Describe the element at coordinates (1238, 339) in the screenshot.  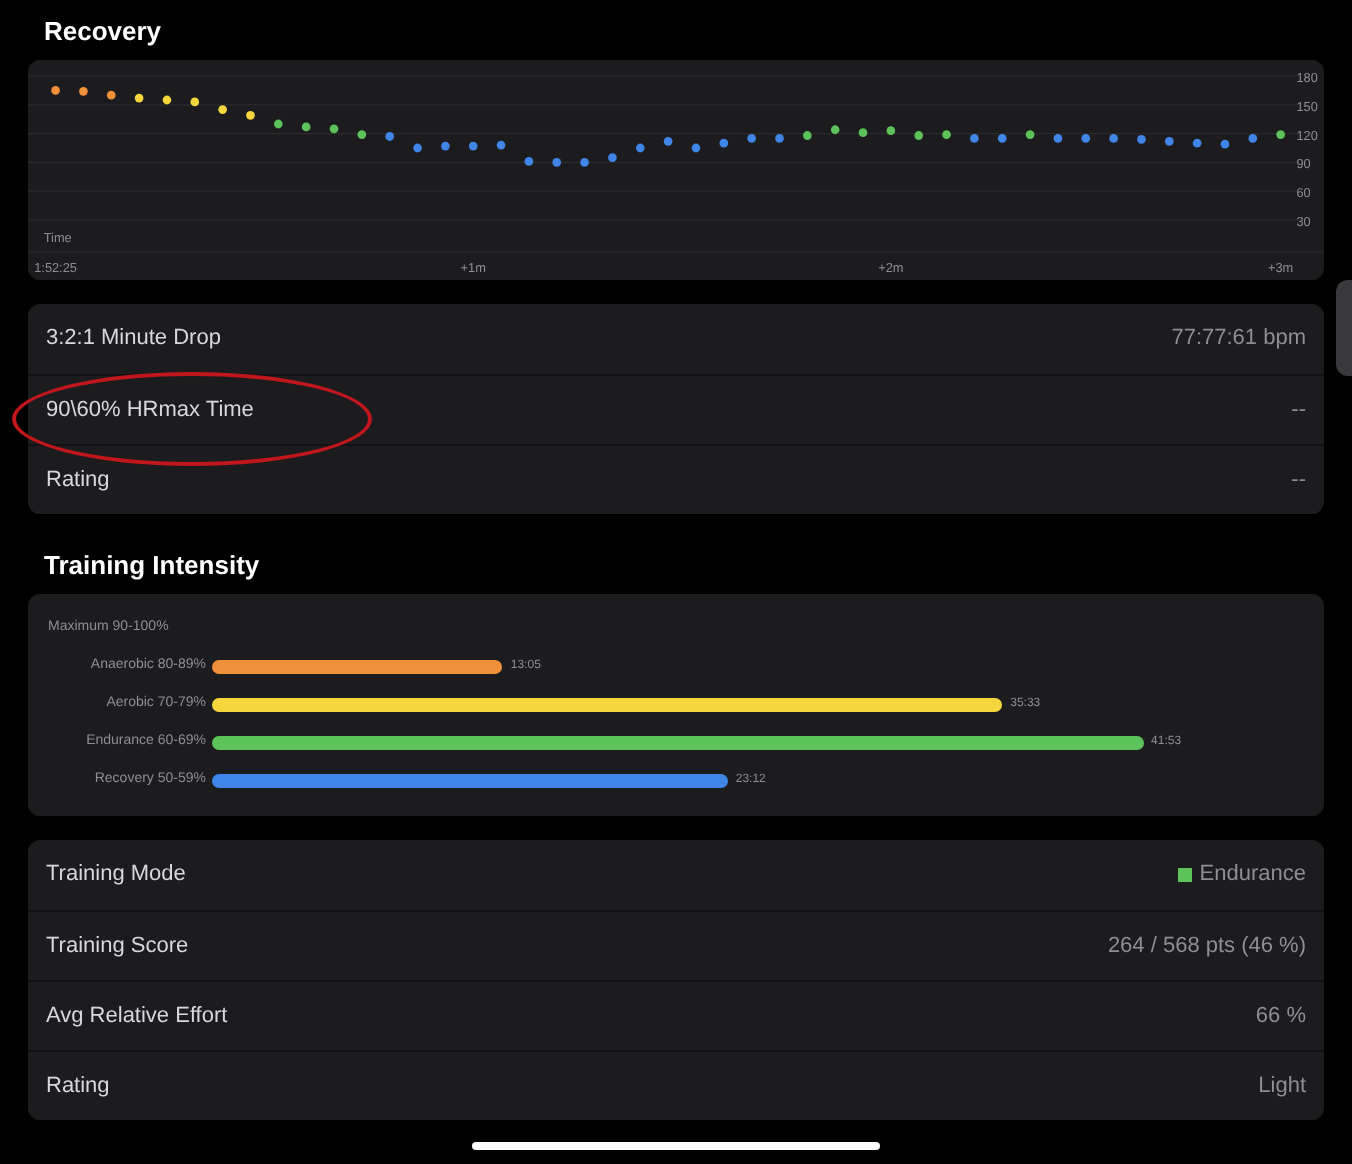
I see `row-value: 77:77:61 bpm` at that location.